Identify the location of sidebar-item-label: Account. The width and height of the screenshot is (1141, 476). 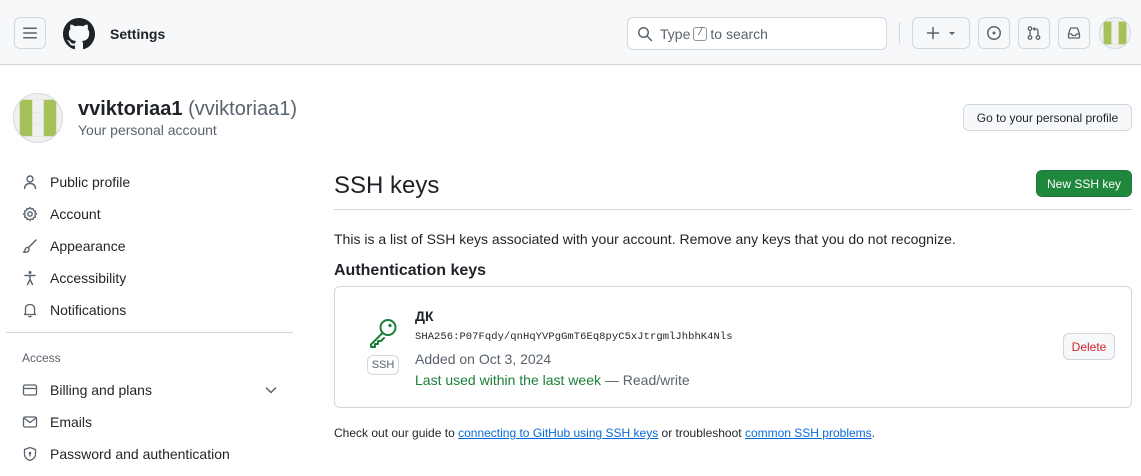
(75, 214).